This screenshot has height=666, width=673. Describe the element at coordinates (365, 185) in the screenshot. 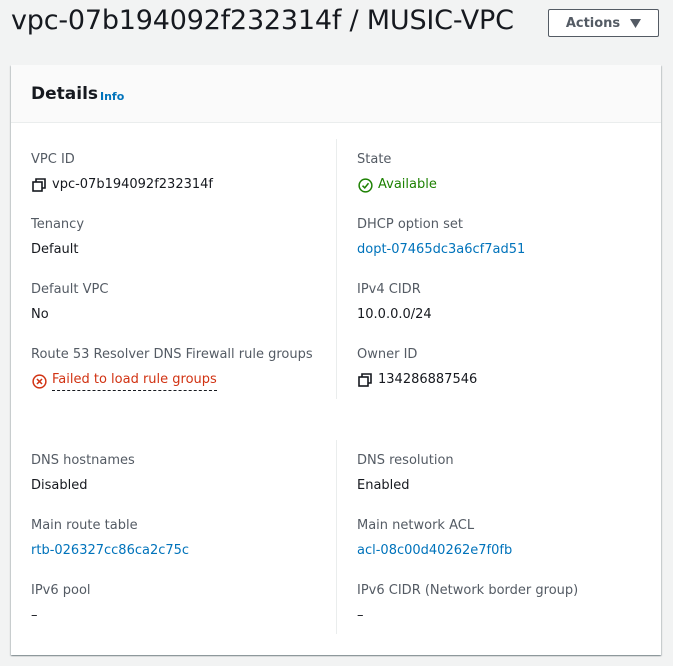

I see `check-circle-icon` at that location.